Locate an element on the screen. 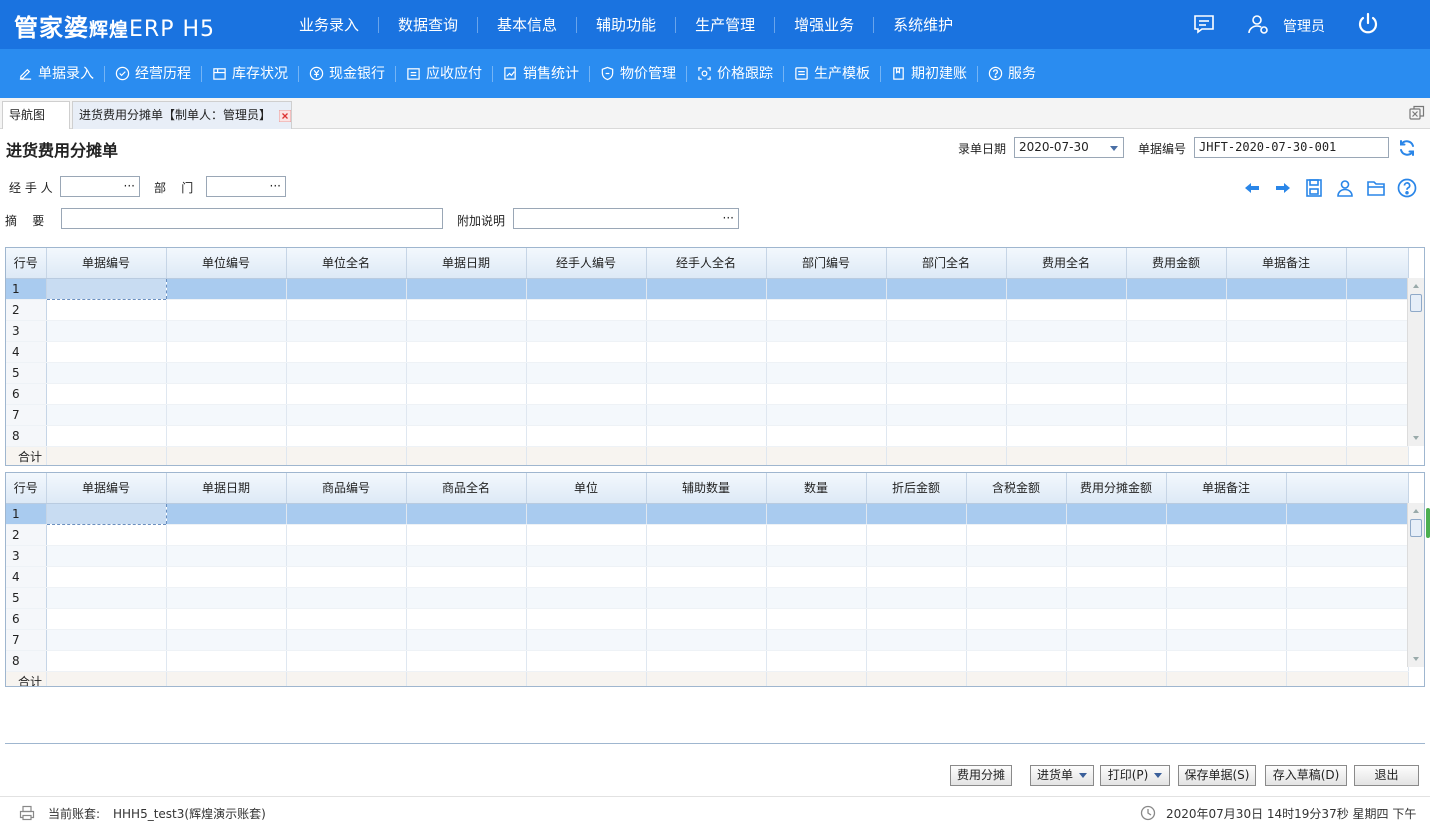 The width and height of the screenshot is (1430, 827). column-header: 单据编号 is located at coordinates (106, 488).